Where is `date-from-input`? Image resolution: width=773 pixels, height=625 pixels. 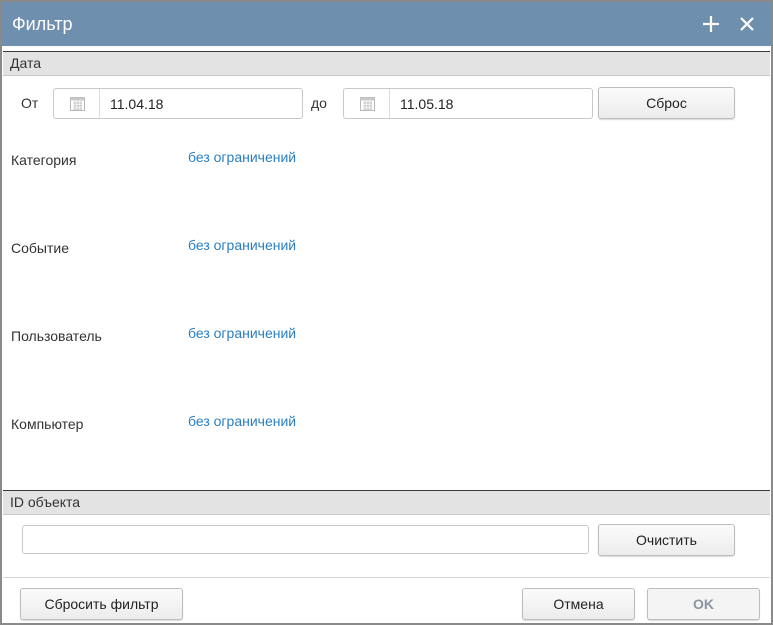
date-from-input is located at coordinates (201, 103).